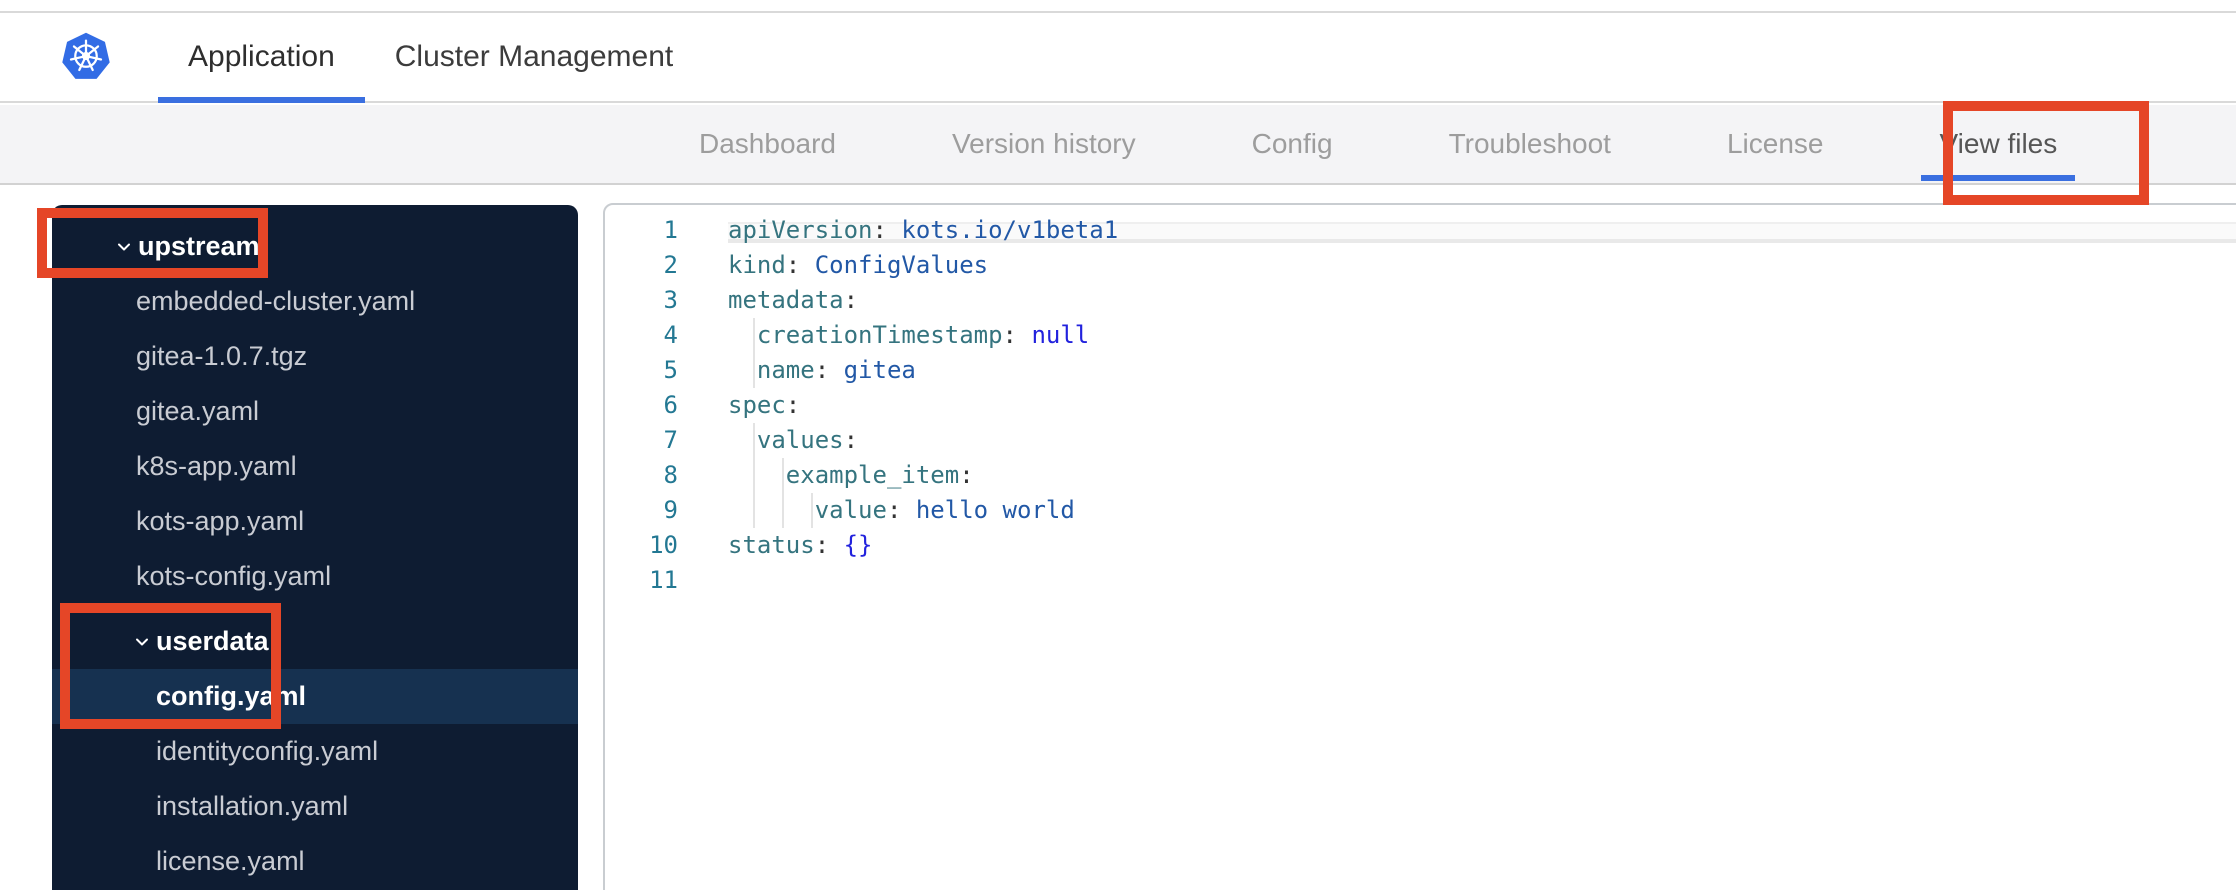  I want to click on header-tabs: Application Cluster Management, so click(430, 58).